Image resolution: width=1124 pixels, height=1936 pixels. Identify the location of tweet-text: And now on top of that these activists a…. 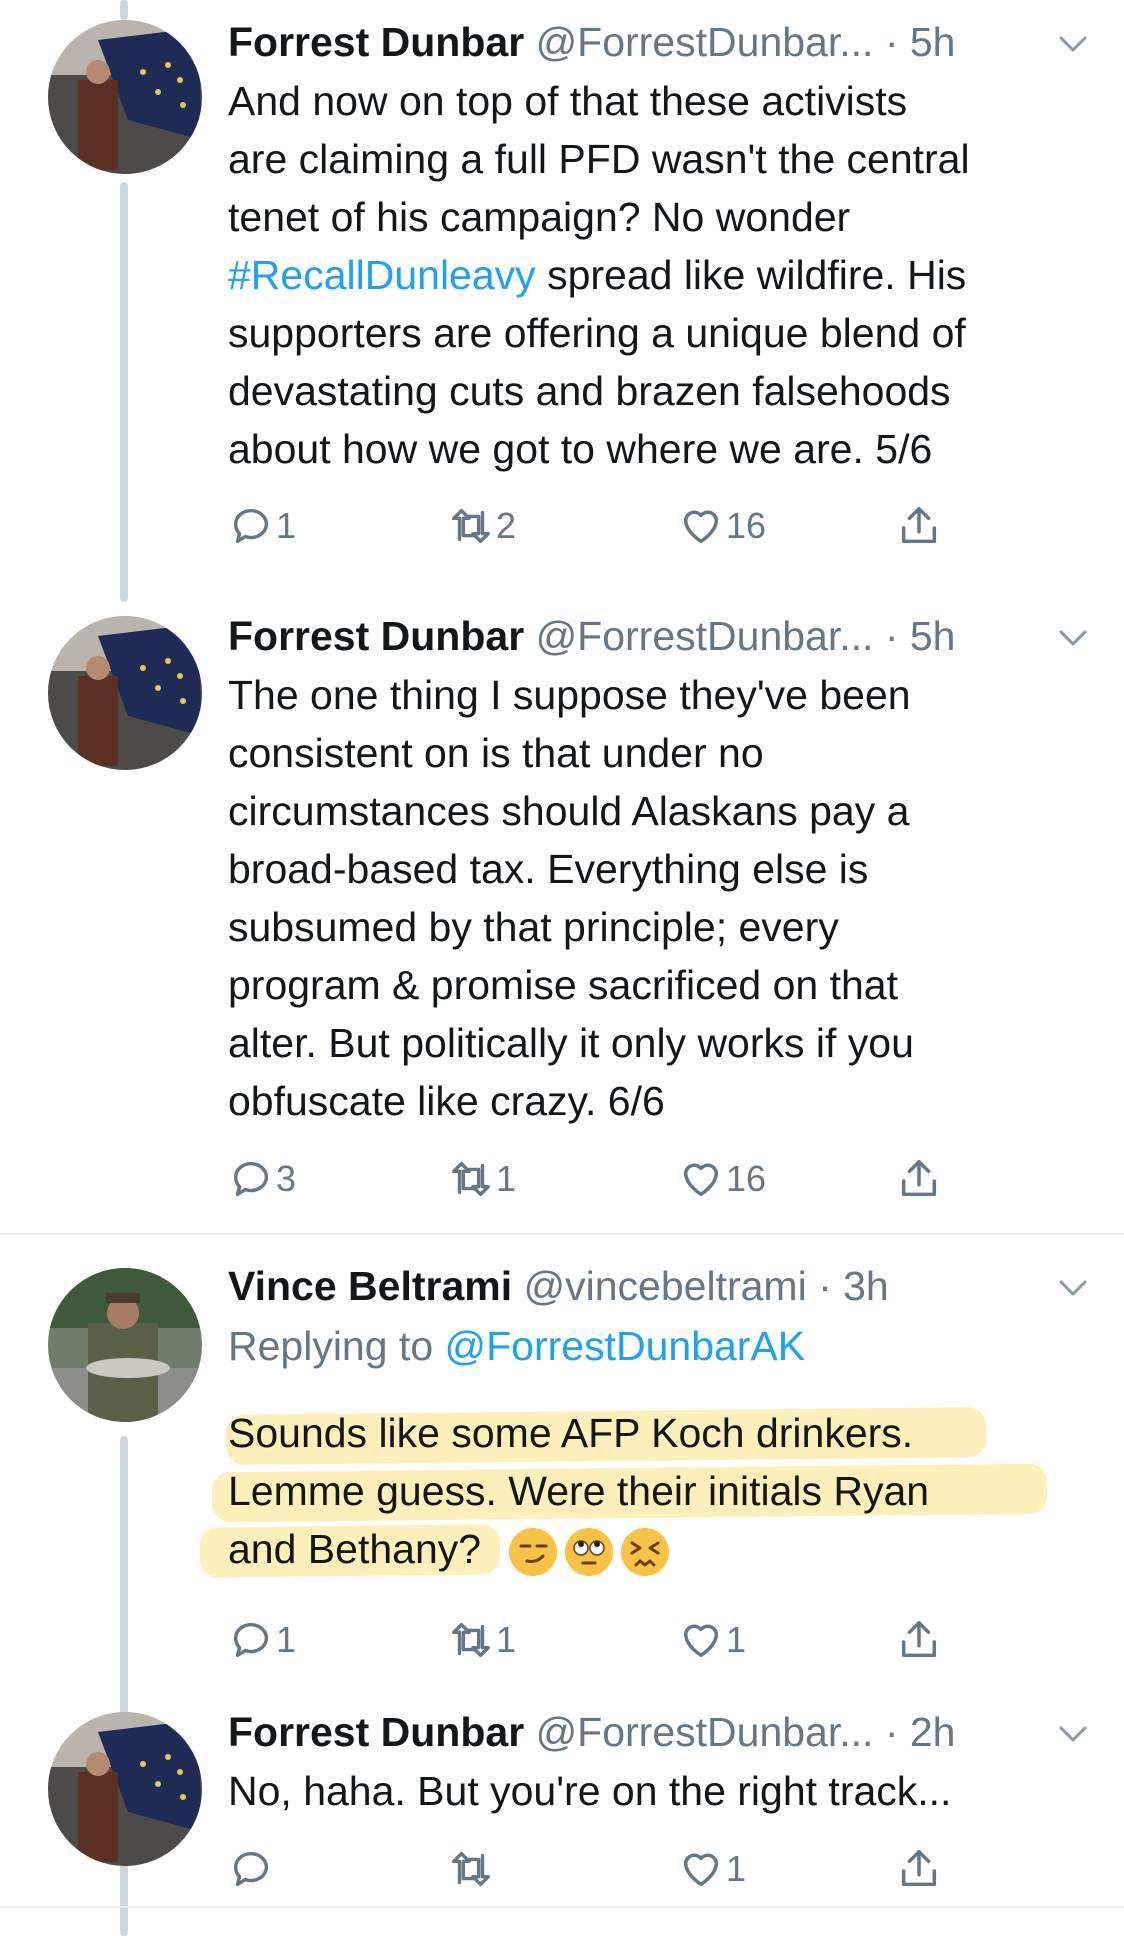
(599, 275).